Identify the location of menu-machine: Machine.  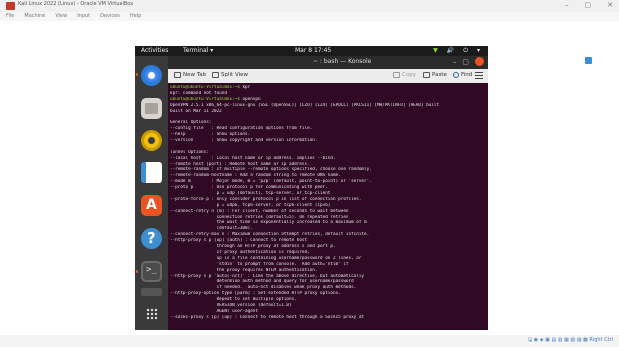
(34, 16).